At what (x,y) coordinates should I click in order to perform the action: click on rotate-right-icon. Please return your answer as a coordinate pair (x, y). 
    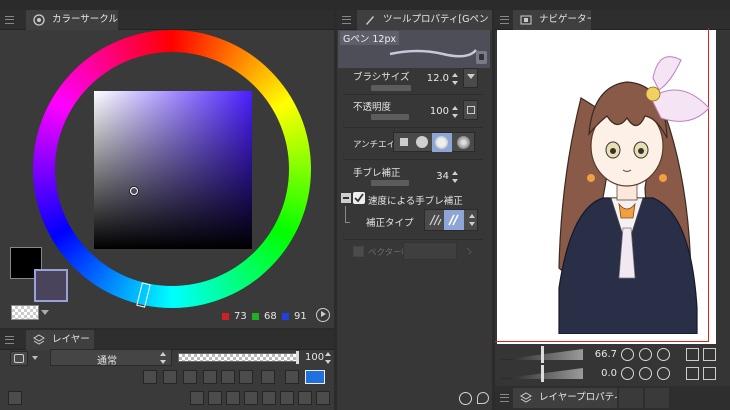
    Looking at the image, I should click on (645, 373).